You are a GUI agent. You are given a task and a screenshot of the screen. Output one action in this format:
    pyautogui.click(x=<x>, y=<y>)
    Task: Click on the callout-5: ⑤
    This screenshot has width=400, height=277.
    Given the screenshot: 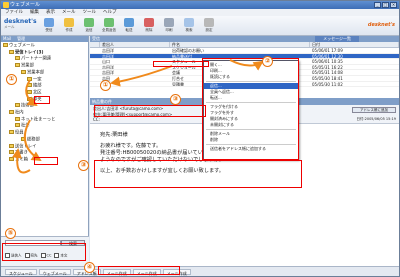 What is the action you would take?
    pyautogui.click(x=10, y=233)
    